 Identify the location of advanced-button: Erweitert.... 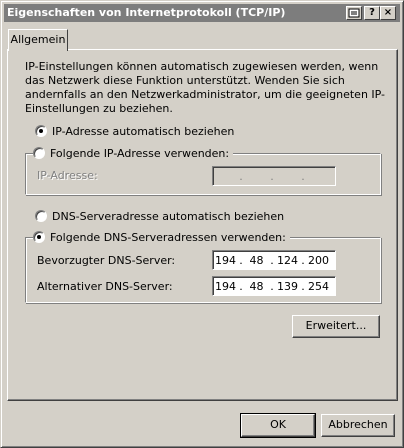
(336, 326).